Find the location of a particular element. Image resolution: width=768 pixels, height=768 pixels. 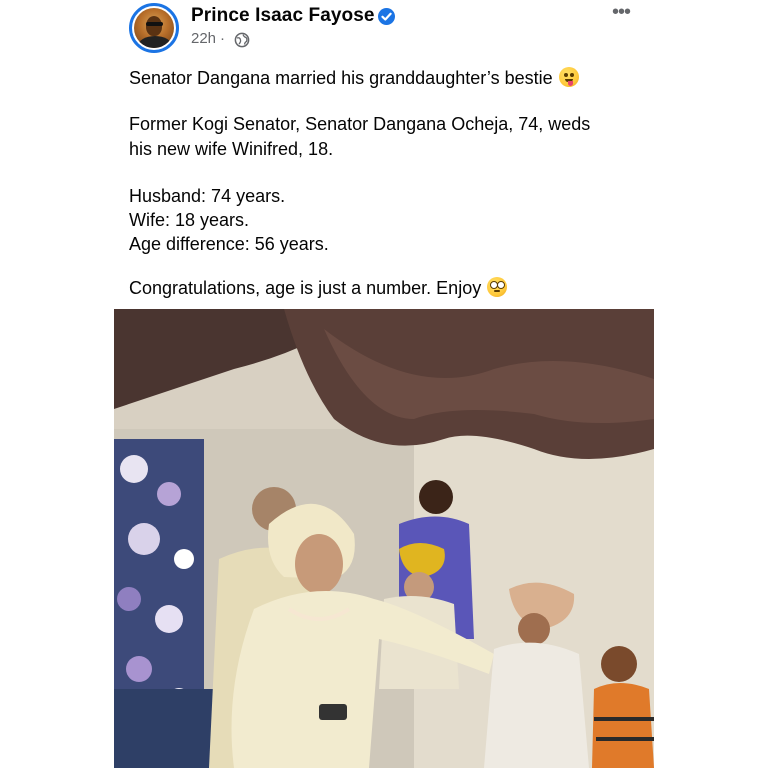

post-line-text: Age difference: 56 years. is located at coordinates (229, 244).